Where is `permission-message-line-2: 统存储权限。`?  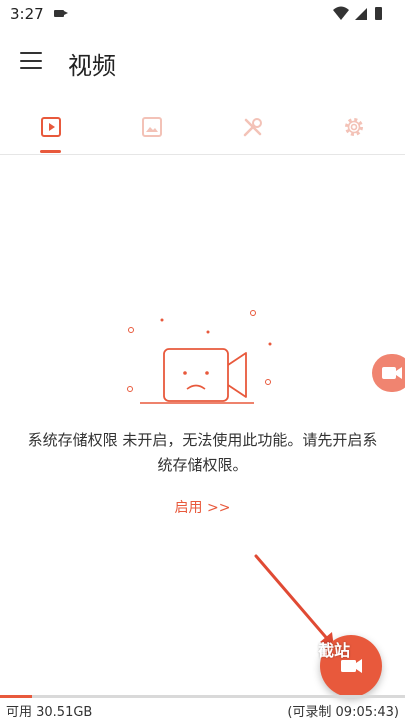
permission-message-line-2: 统存储权限。 is located at coordinates (202, 465).